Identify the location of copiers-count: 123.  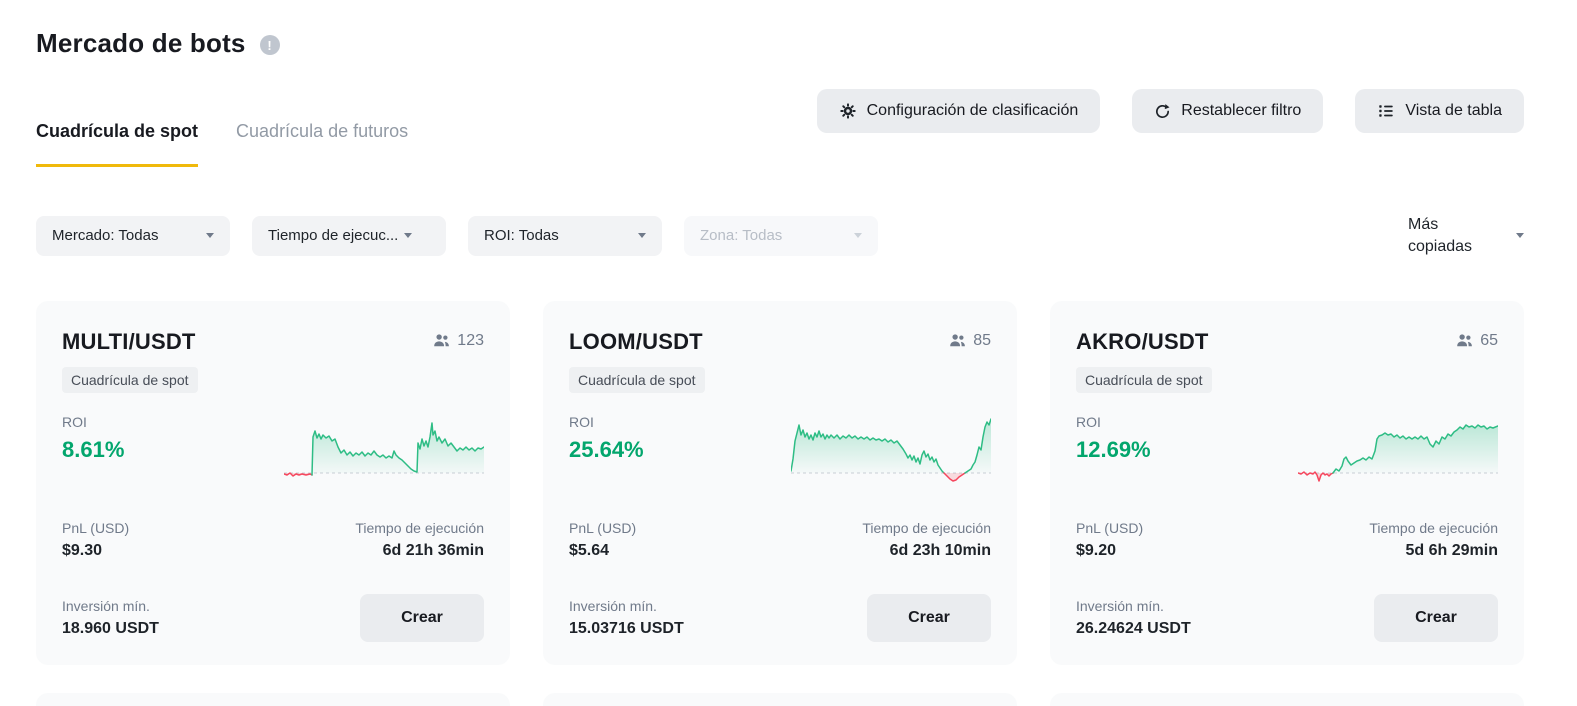
(458, 340).